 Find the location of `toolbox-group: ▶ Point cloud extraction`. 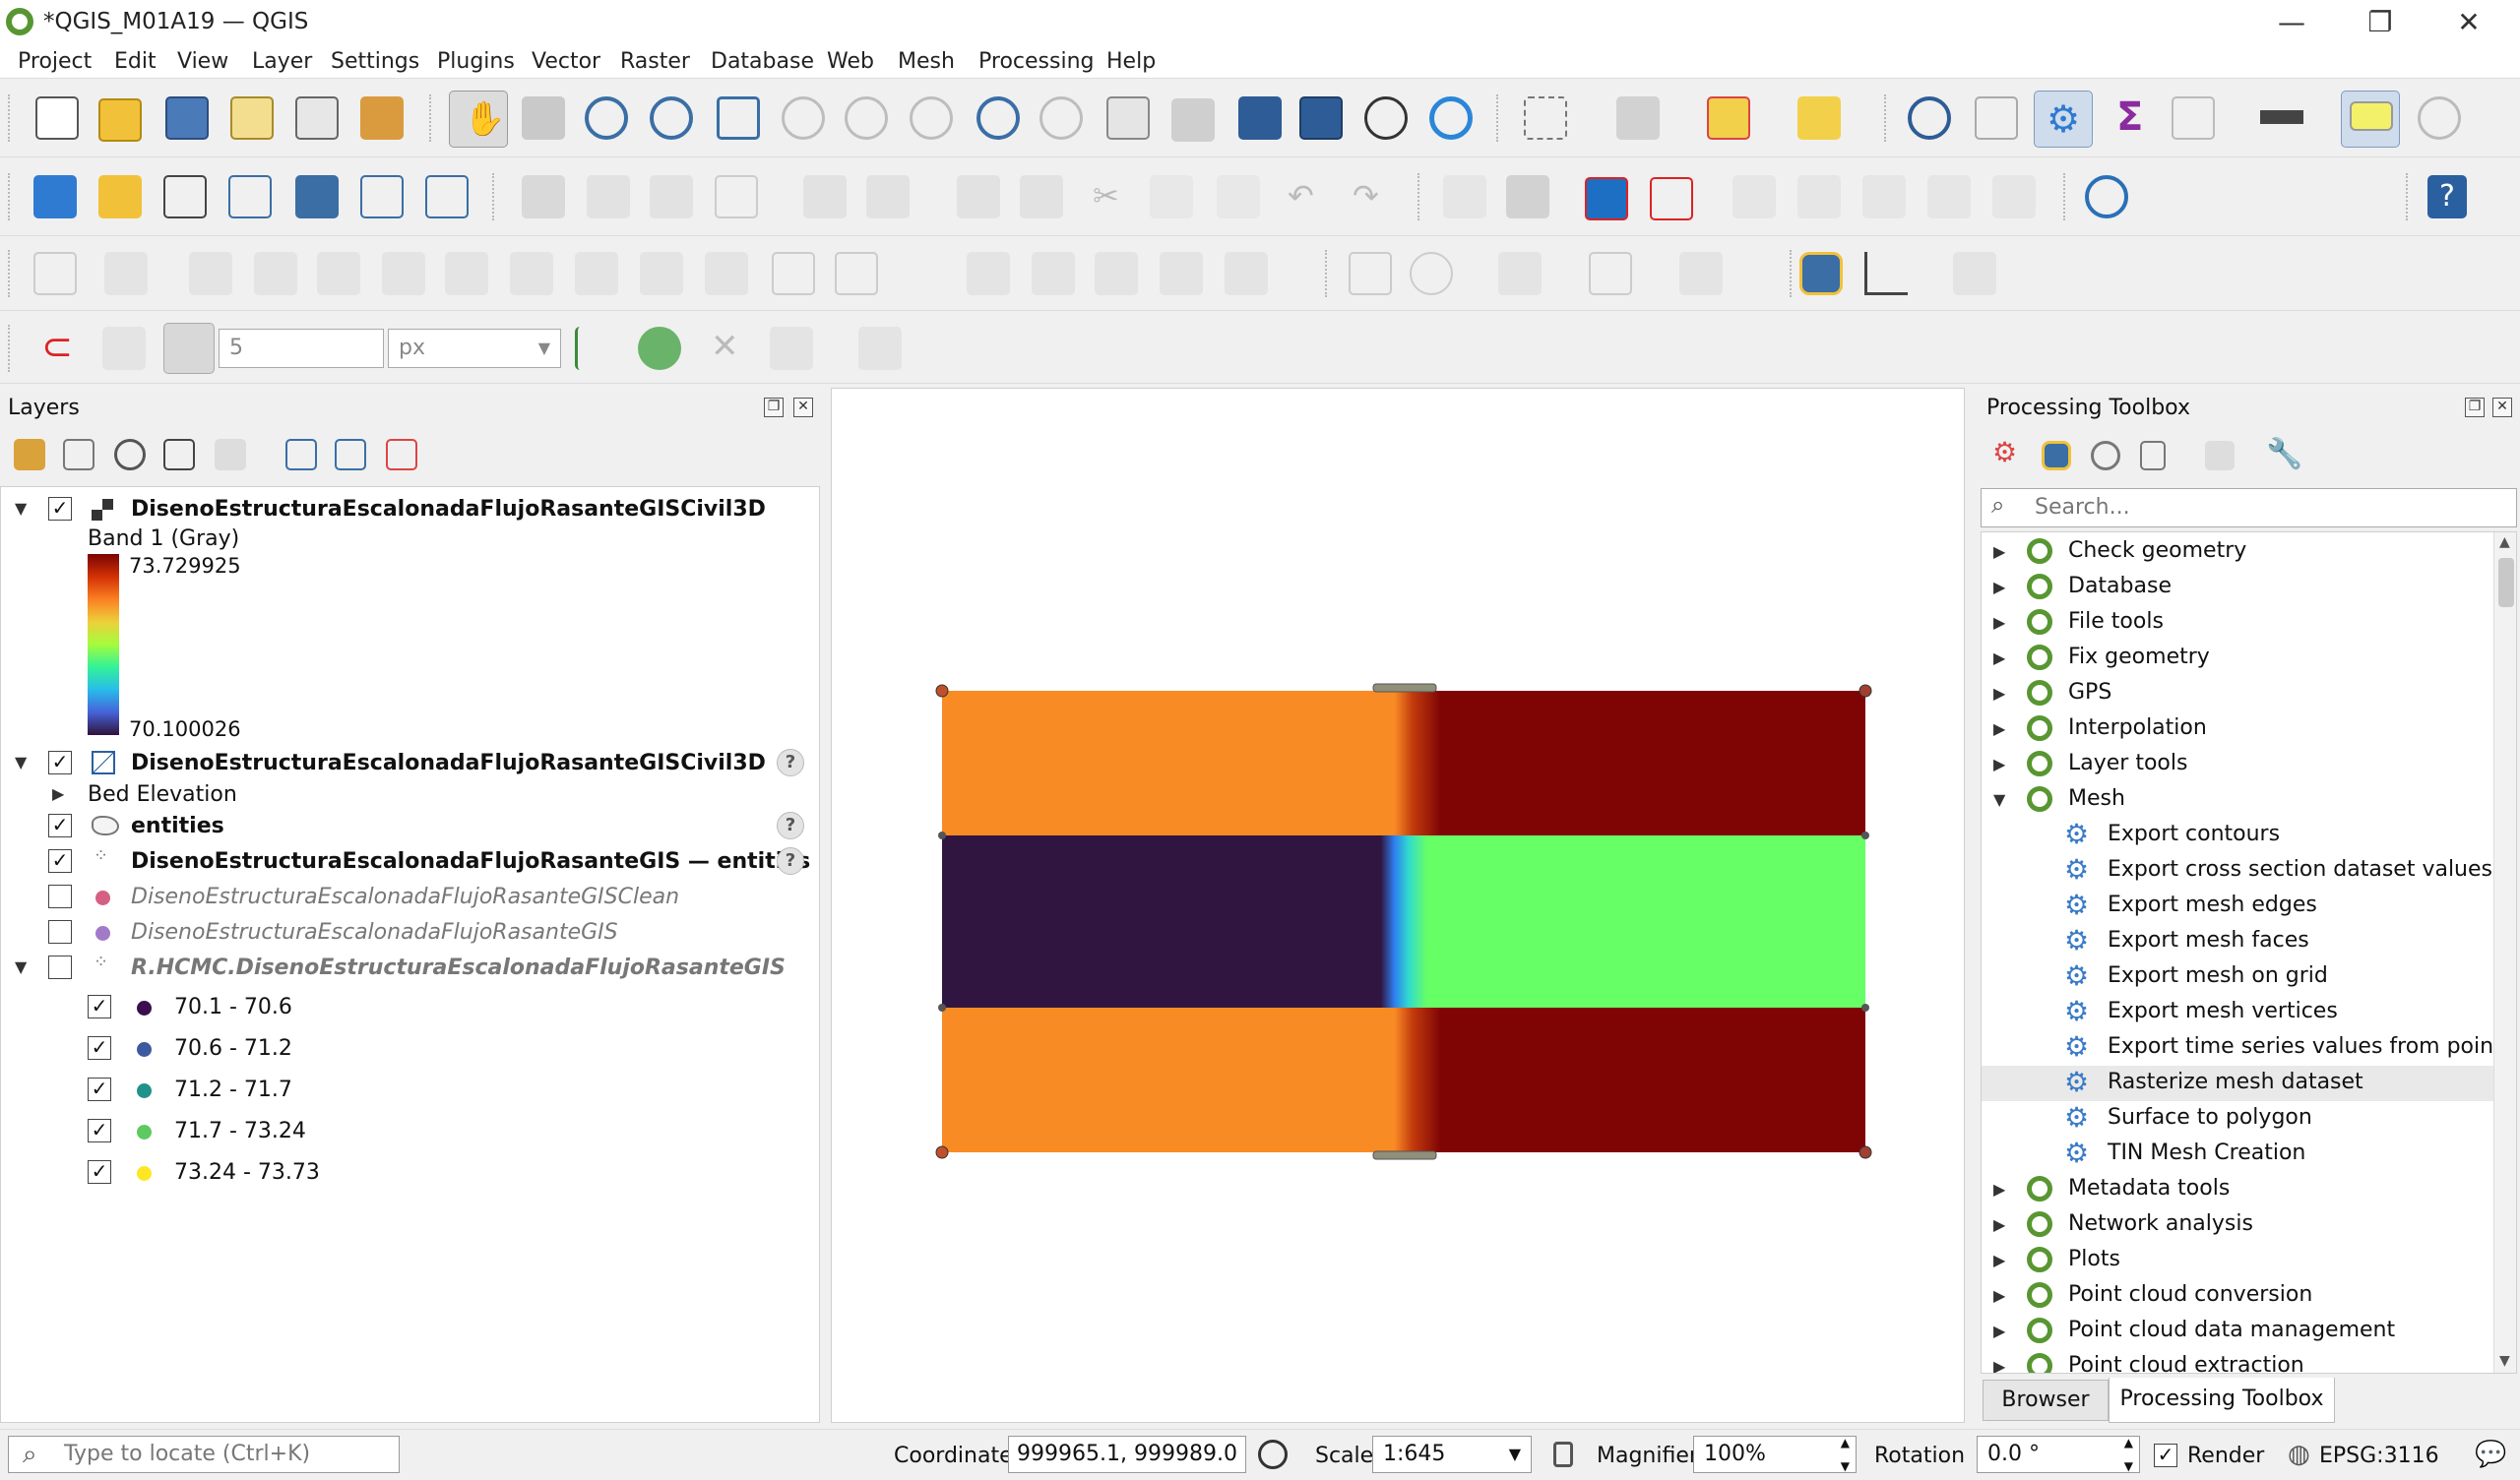

toolbox-group: ▶ Point cloud extraction is located at coordinates (2237, 1361).